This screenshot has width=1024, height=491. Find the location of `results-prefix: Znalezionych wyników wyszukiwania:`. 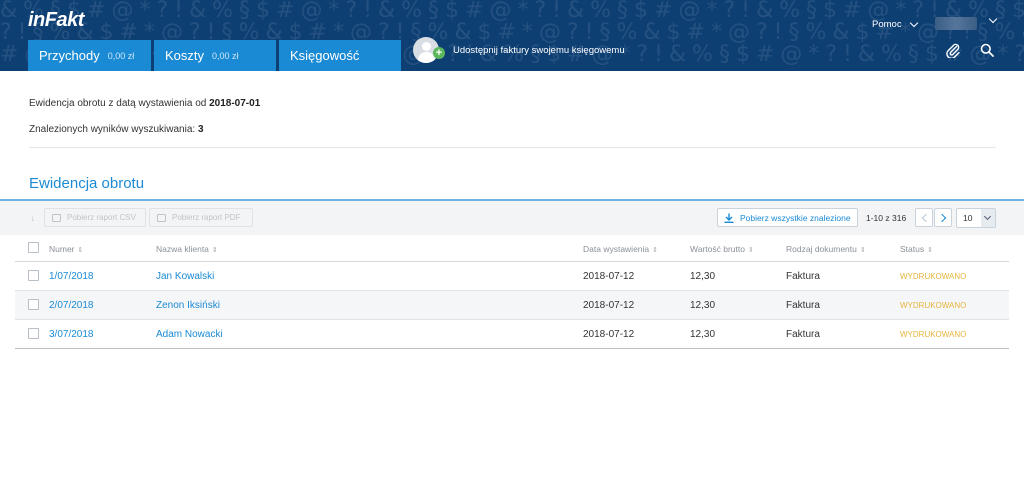

results-prefix: Znalezionych wyników wyszukiwania: is located at coordinates (113, 129).